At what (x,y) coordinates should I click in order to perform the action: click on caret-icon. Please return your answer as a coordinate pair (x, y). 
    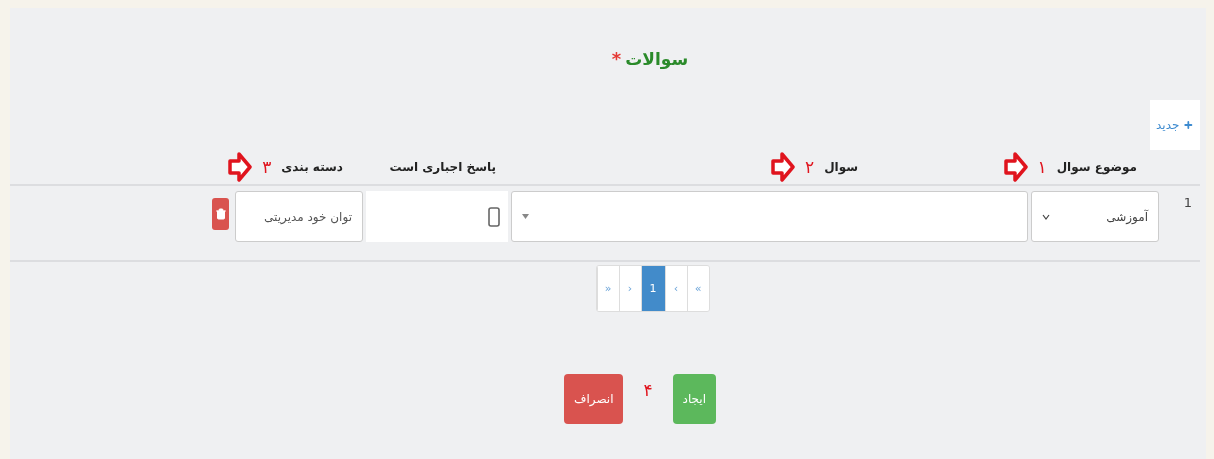
    Looking at the image, I should click on (525, 216).